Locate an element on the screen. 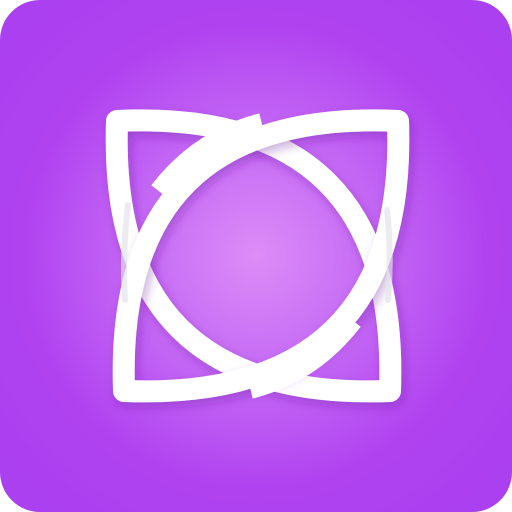 This screenshot has height=512, width=512. logo-crossing-upper is located at coordinates (208, 156).